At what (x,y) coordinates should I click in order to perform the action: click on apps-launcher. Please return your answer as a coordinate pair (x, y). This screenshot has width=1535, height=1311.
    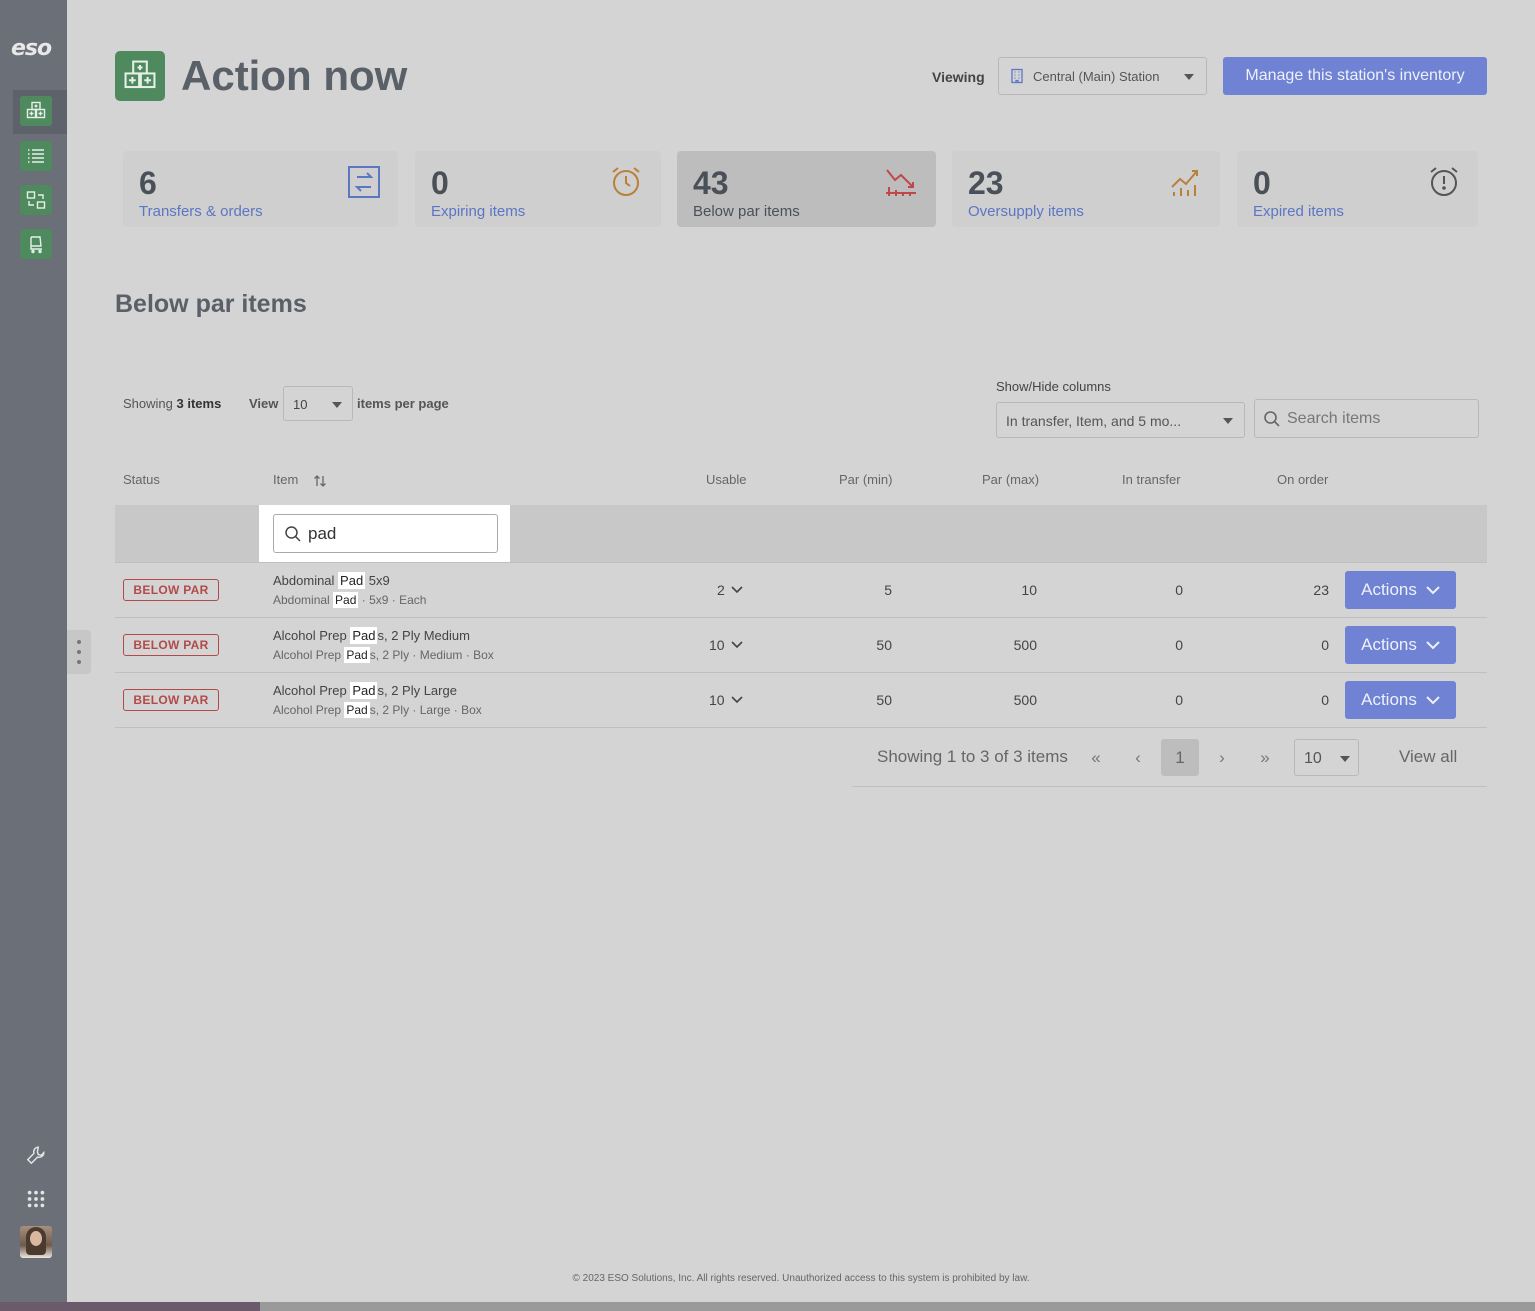
    Looking at the image, I should click on (36, 1199).